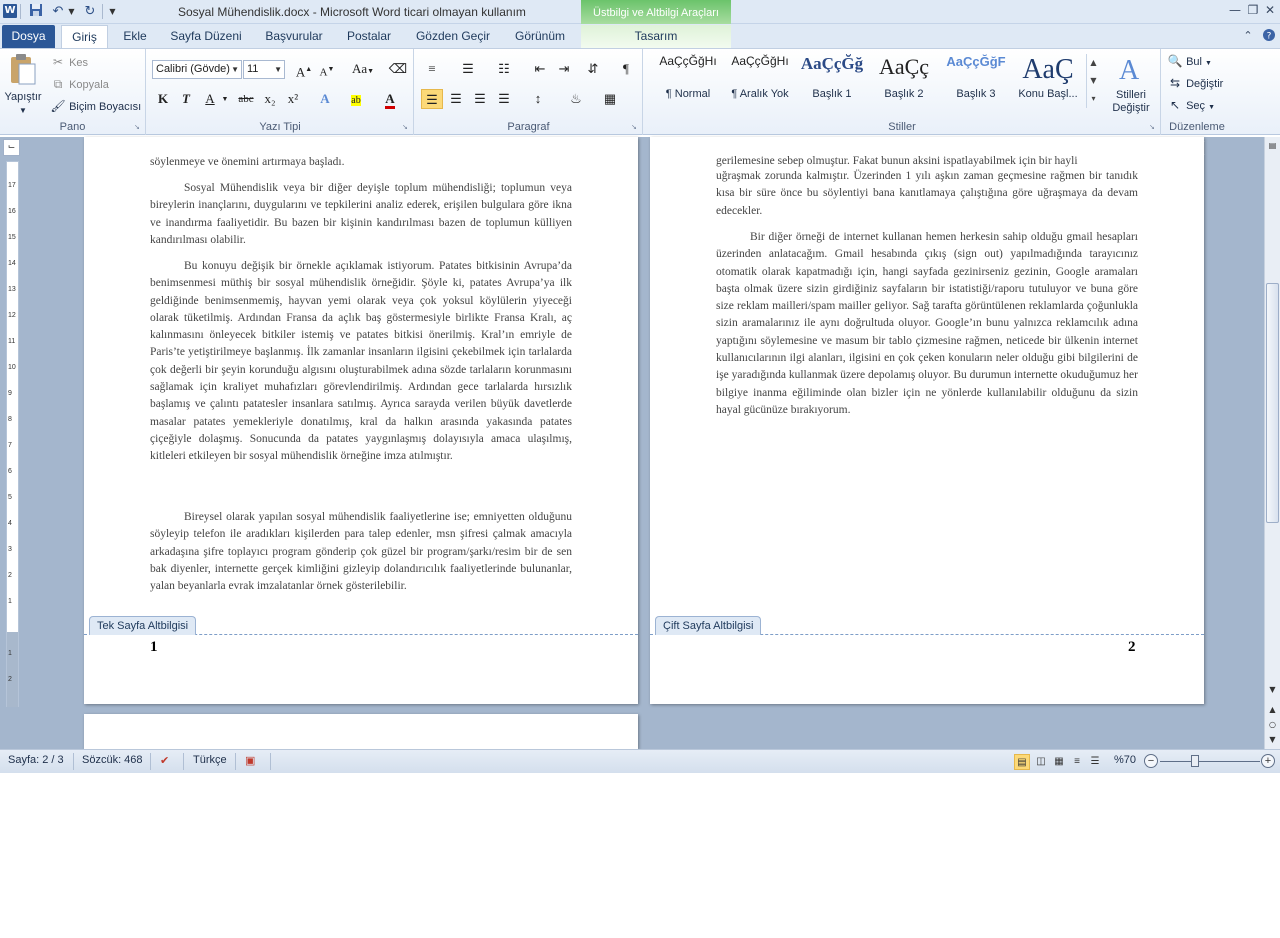 The image size is (1280, 938). What do you see at coordinates (304, 69) in the screenshot?
I see `grow-font-button: A▲` at bounding box center [304, 69].